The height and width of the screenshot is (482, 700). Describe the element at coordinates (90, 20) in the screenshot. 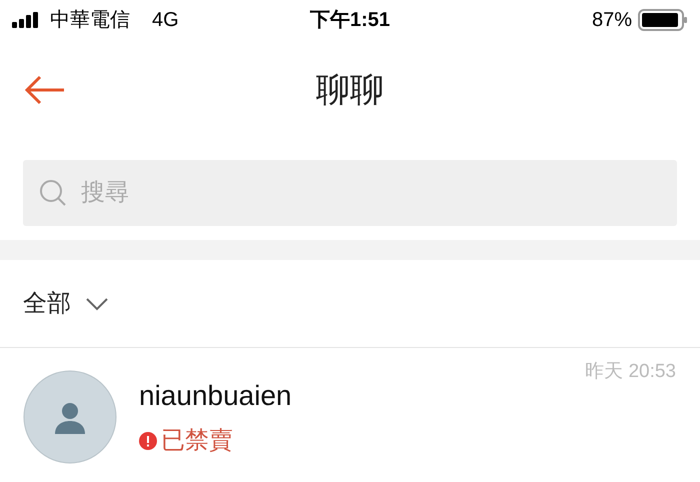

I see `carrier-name: 中華電信` at that location.